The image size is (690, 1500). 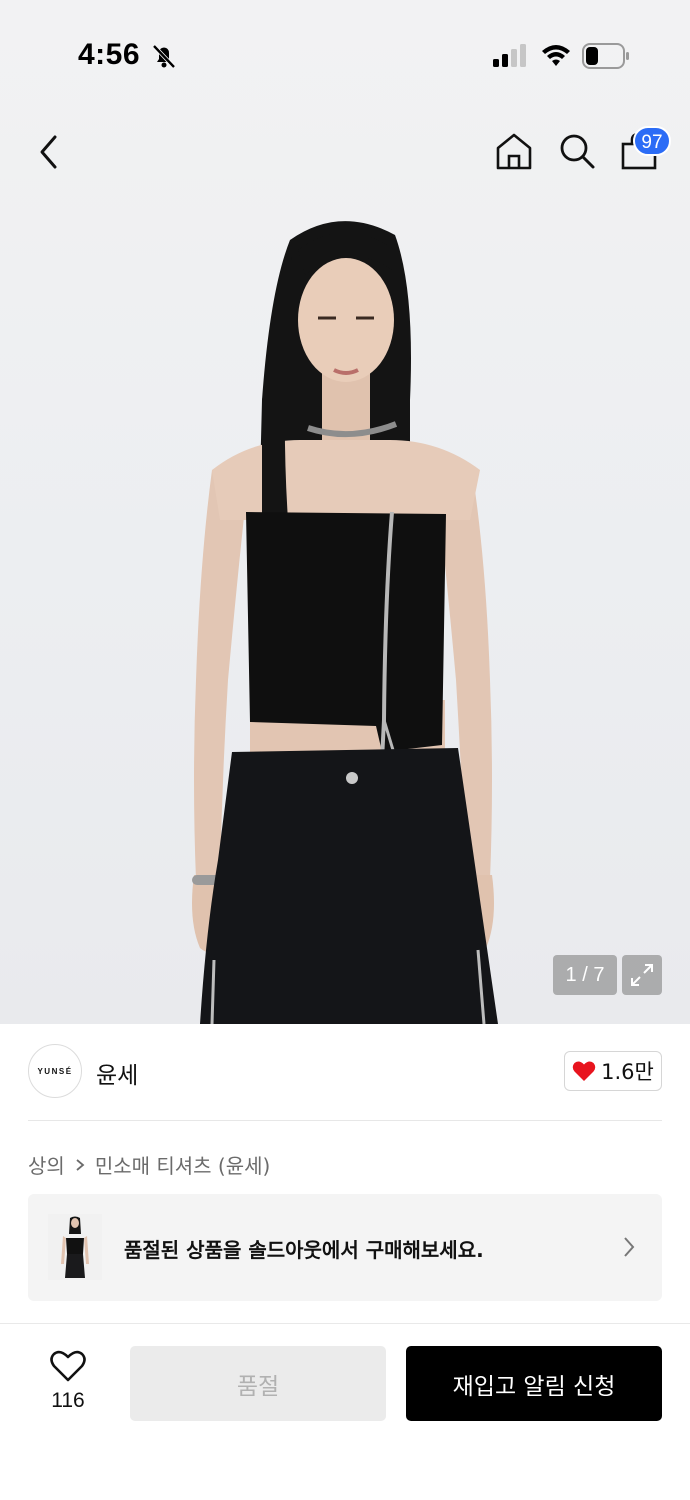 What do you see at coordinates (258, 1383) in the screenshot?
I see `soldout-button: 품절` at bounding box center [258, 1383].